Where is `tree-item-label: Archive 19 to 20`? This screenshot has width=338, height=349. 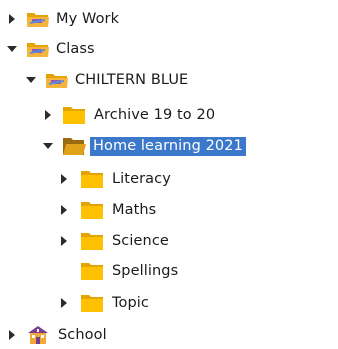
tree-item-label: Archive 19 to 20 is located at coordinates (155, 115).